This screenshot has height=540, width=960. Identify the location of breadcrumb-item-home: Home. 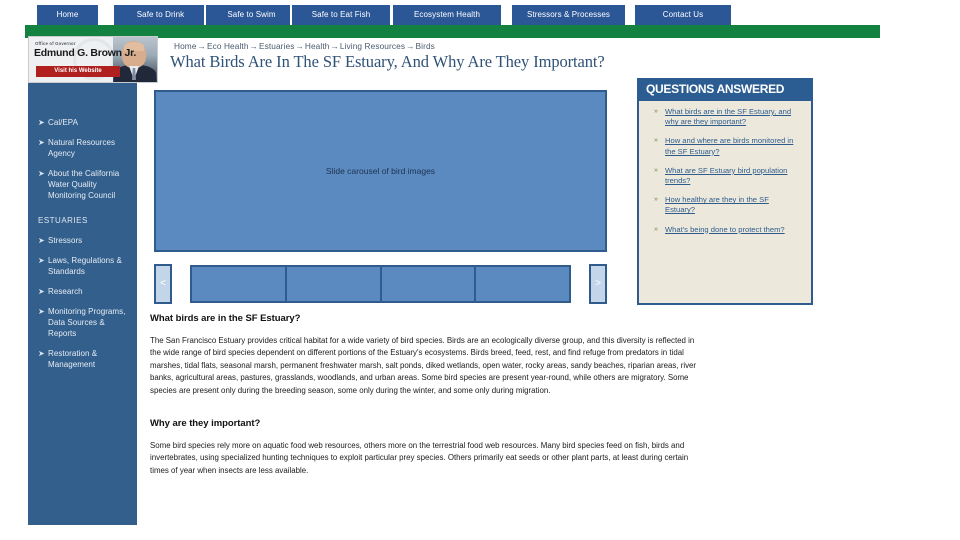
(185, 46).